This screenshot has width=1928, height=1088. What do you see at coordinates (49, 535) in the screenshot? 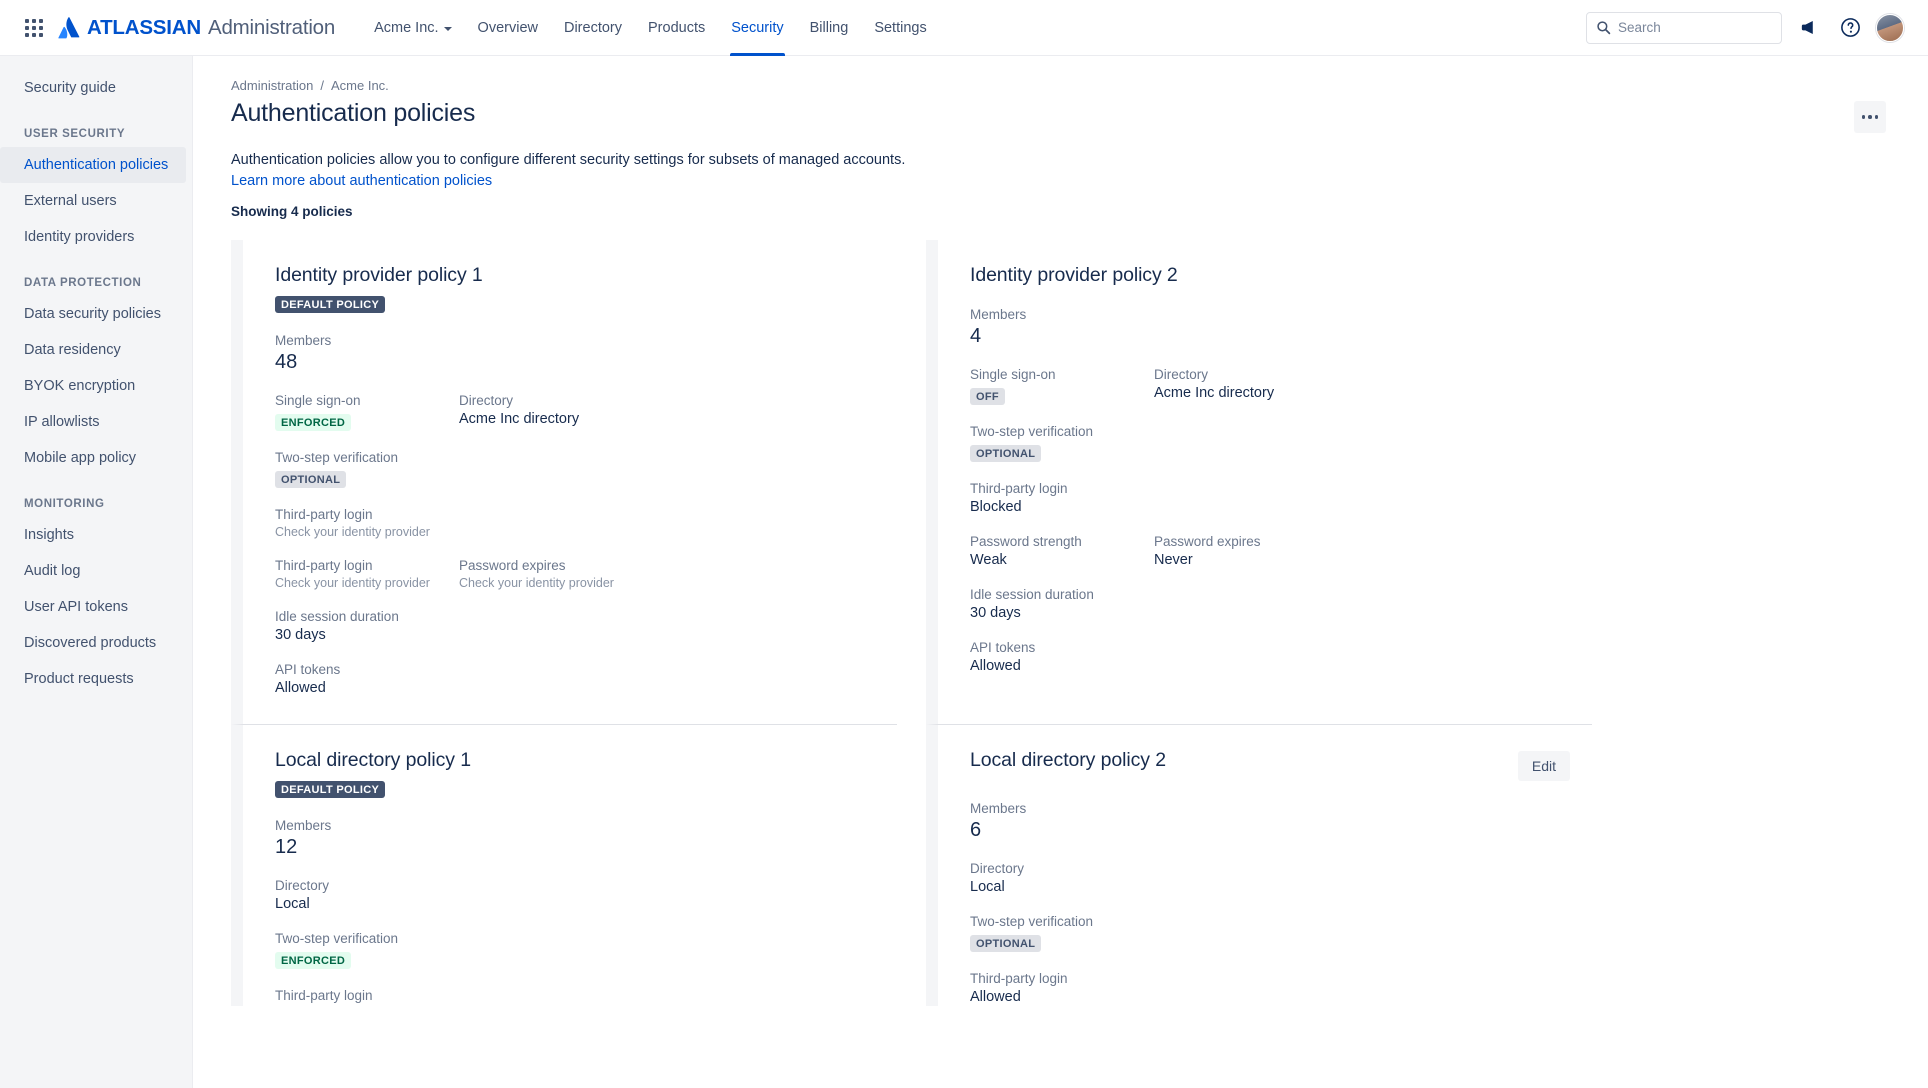
I see `sidebar-item-label: Insights` at bounding box center [49, 535].